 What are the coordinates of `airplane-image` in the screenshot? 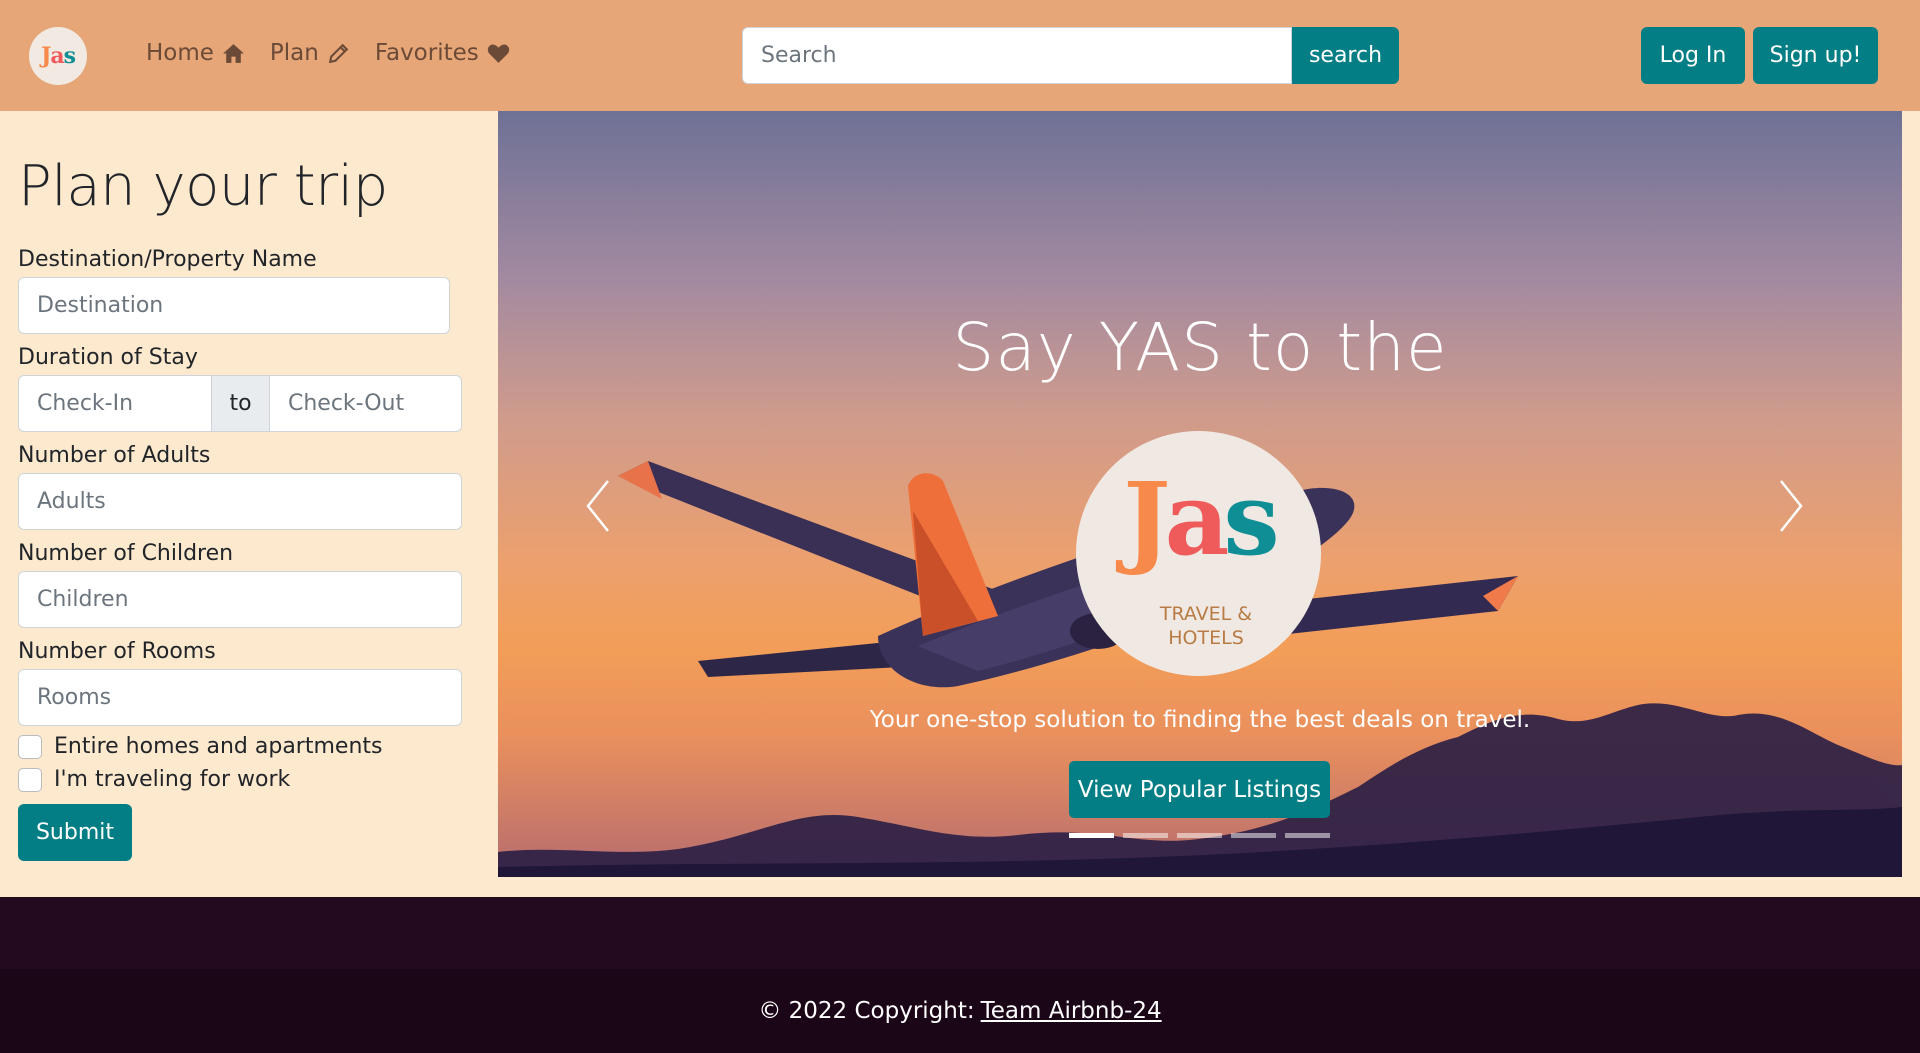 It's located at (1068, 574).